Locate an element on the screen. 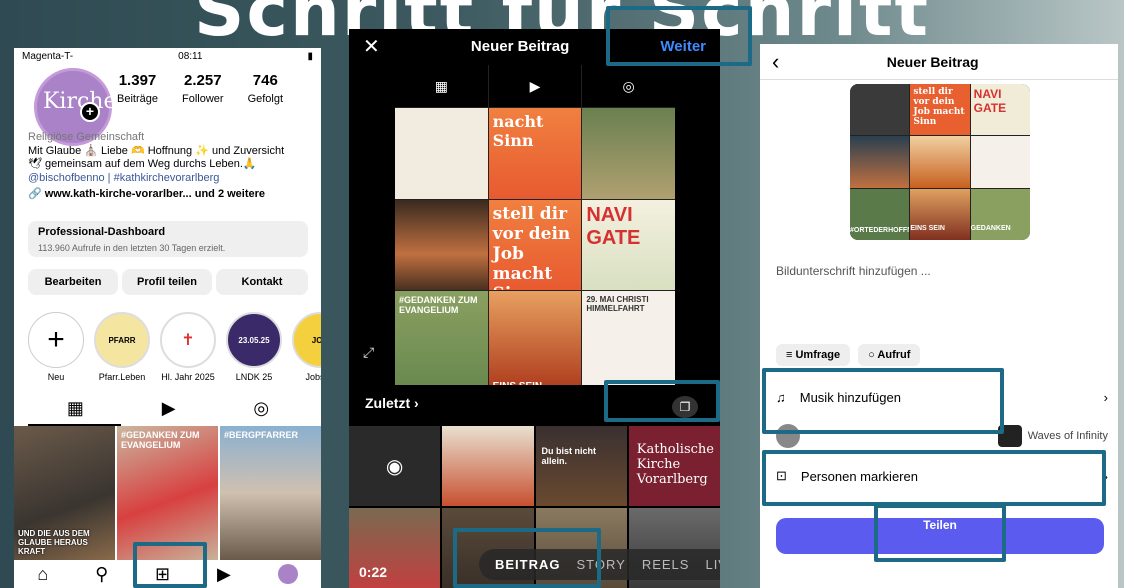  highlight-label: Jobs m is located at coordinates (313, 377).